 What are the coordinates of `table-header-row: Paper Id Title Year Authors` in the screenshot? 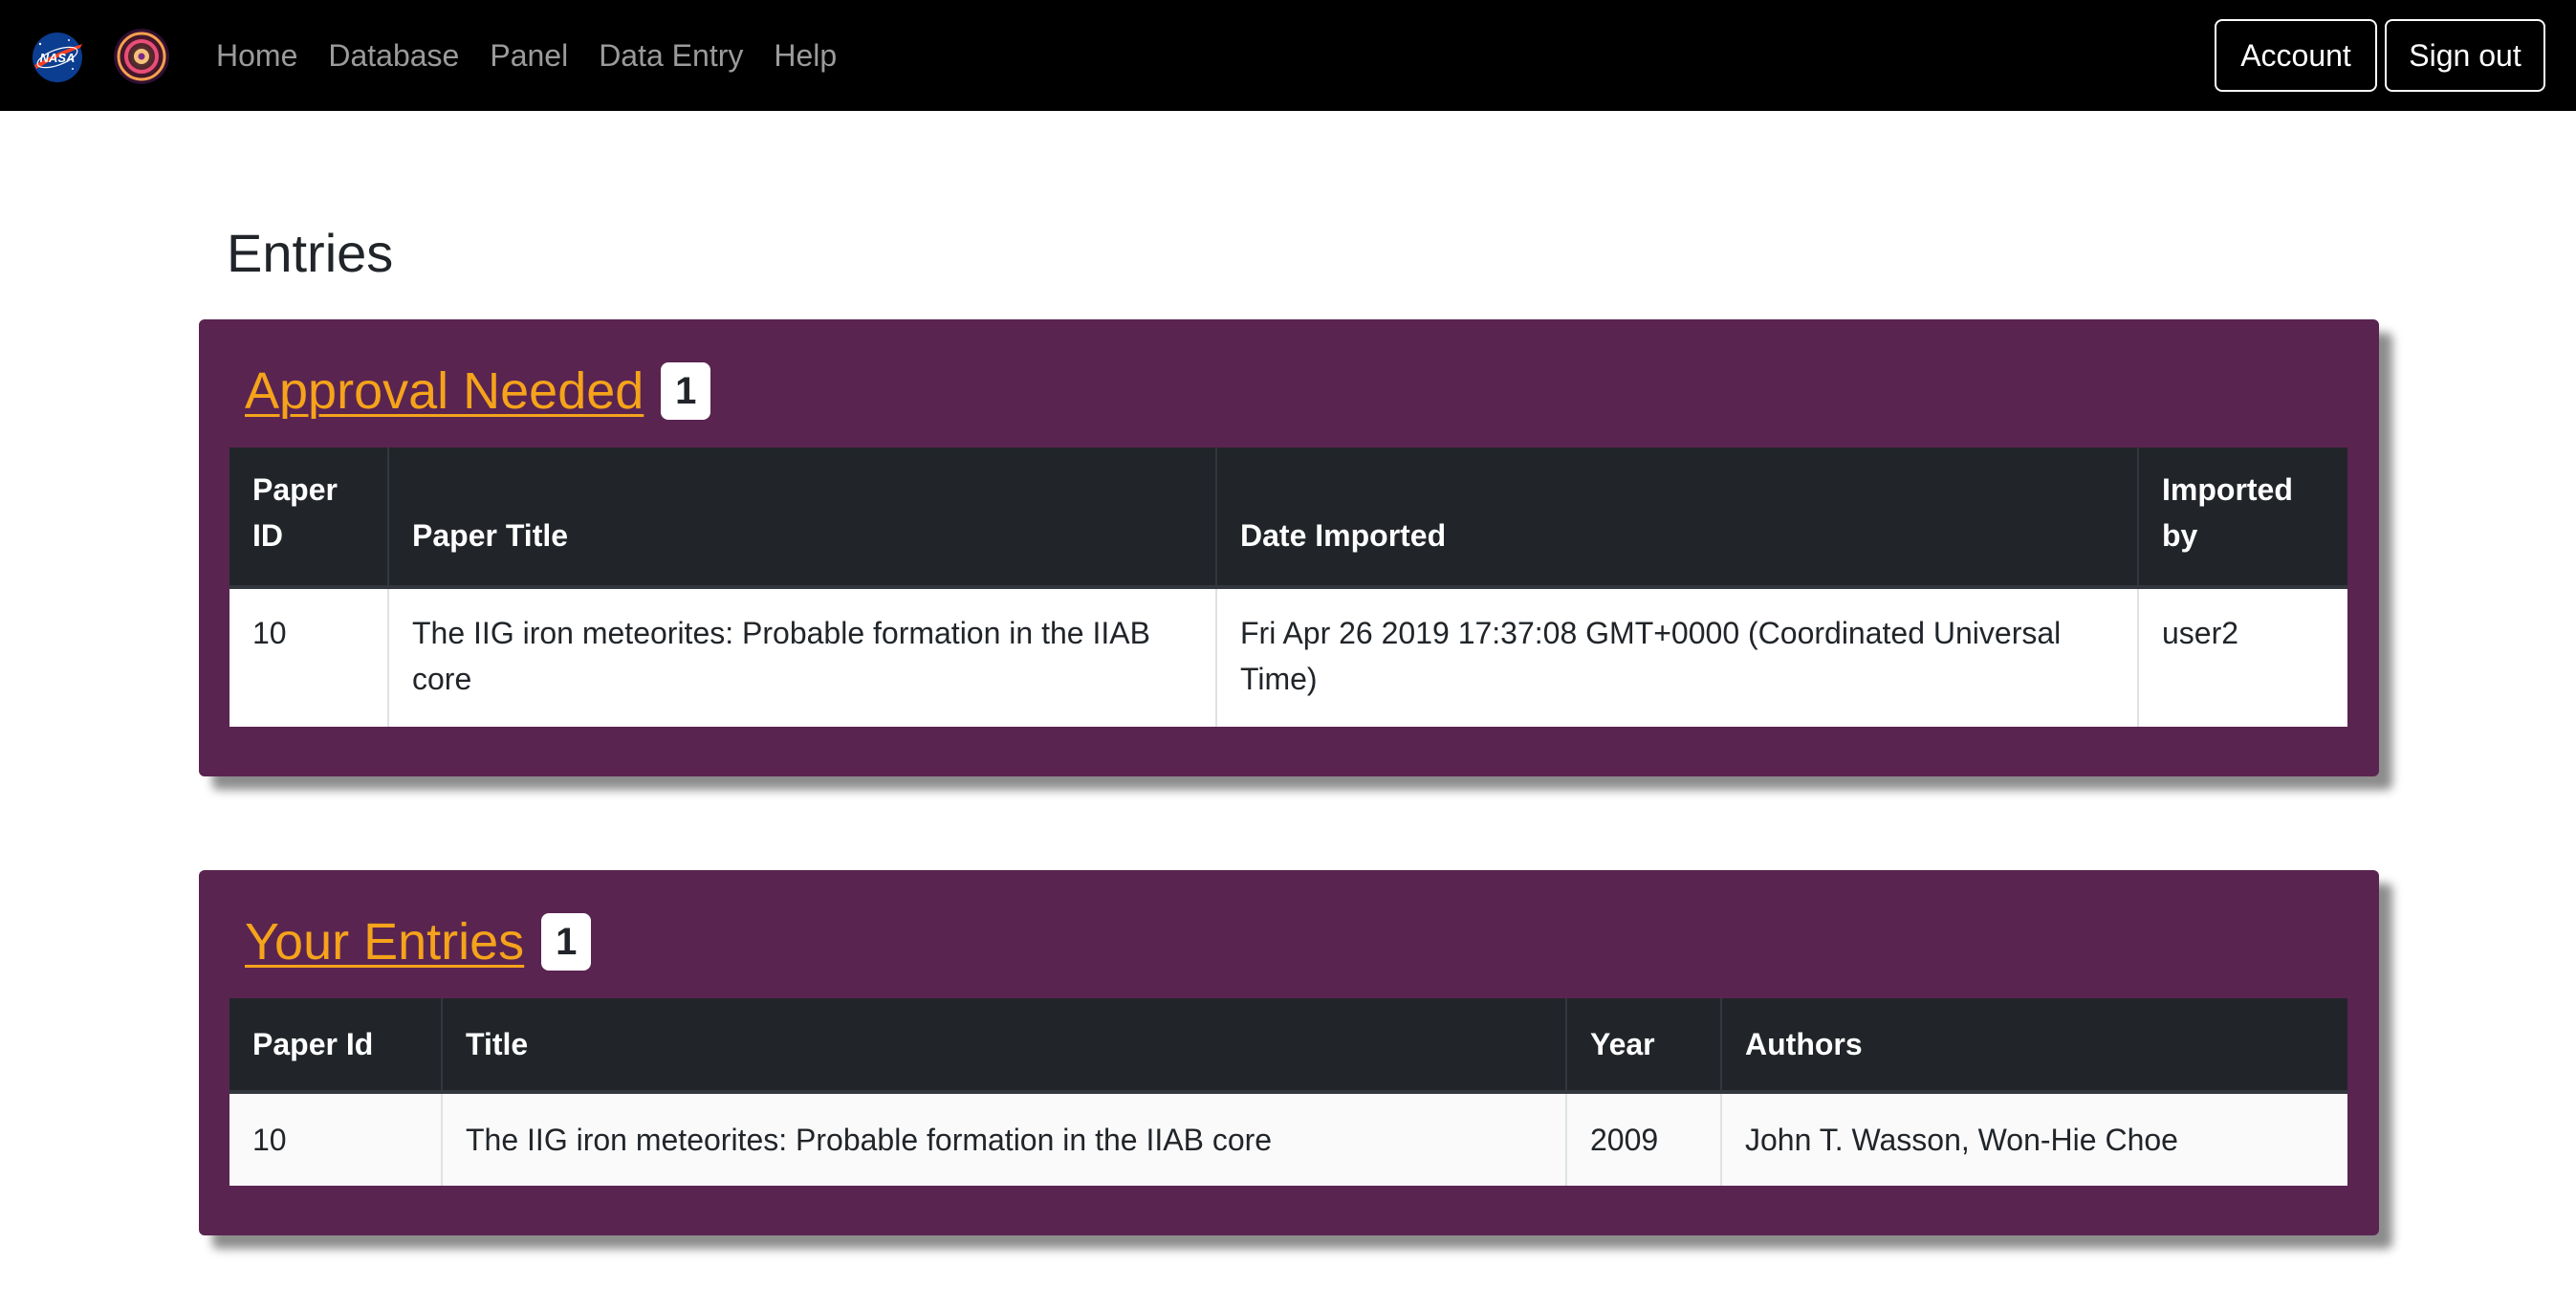 It's located at (1288, 1045).